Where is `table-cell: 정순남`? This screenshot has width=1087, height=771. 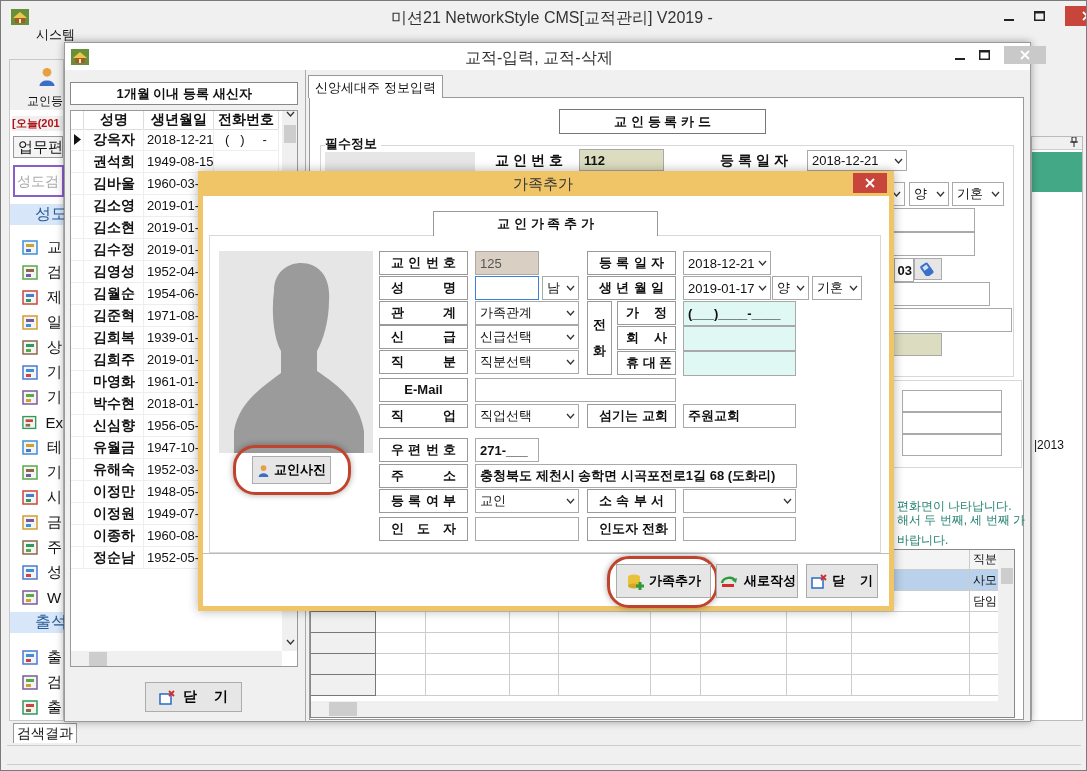 table-cell: 정순남 is located at coordinates (114, 558).